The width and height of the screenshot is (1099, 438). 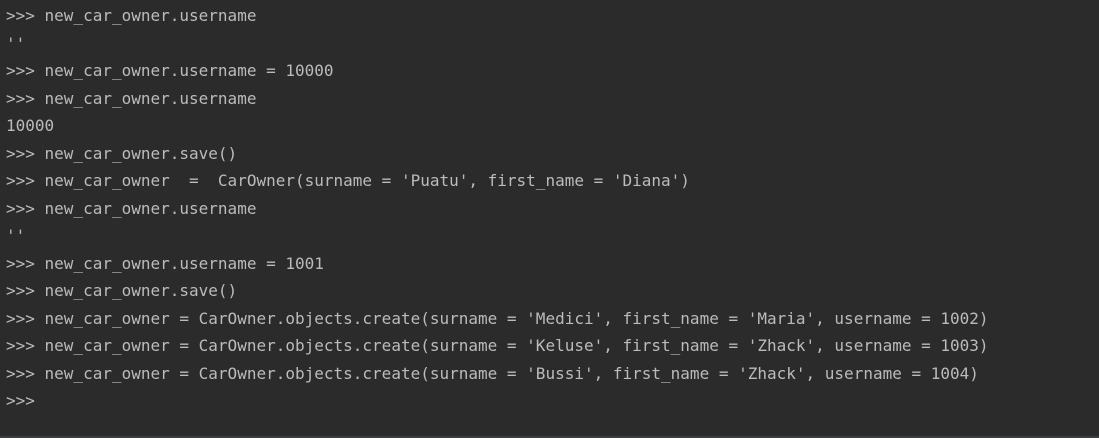 What do you see at coordinates (30, 125) in the screenshot?
I see `console-output-text: 10000` at bounding box center [30, 125].